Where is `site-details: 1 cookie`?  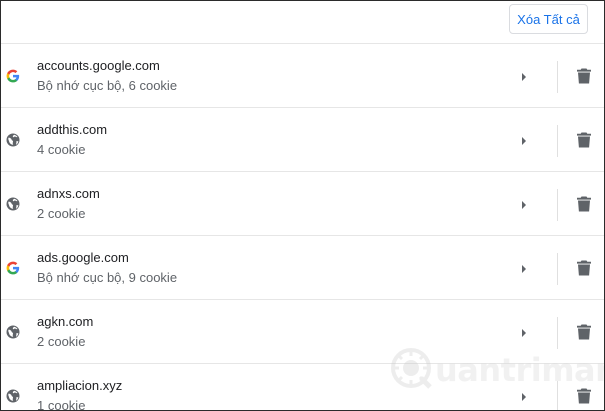
site-details: 1 cookie is located at coordinates (61, 404).